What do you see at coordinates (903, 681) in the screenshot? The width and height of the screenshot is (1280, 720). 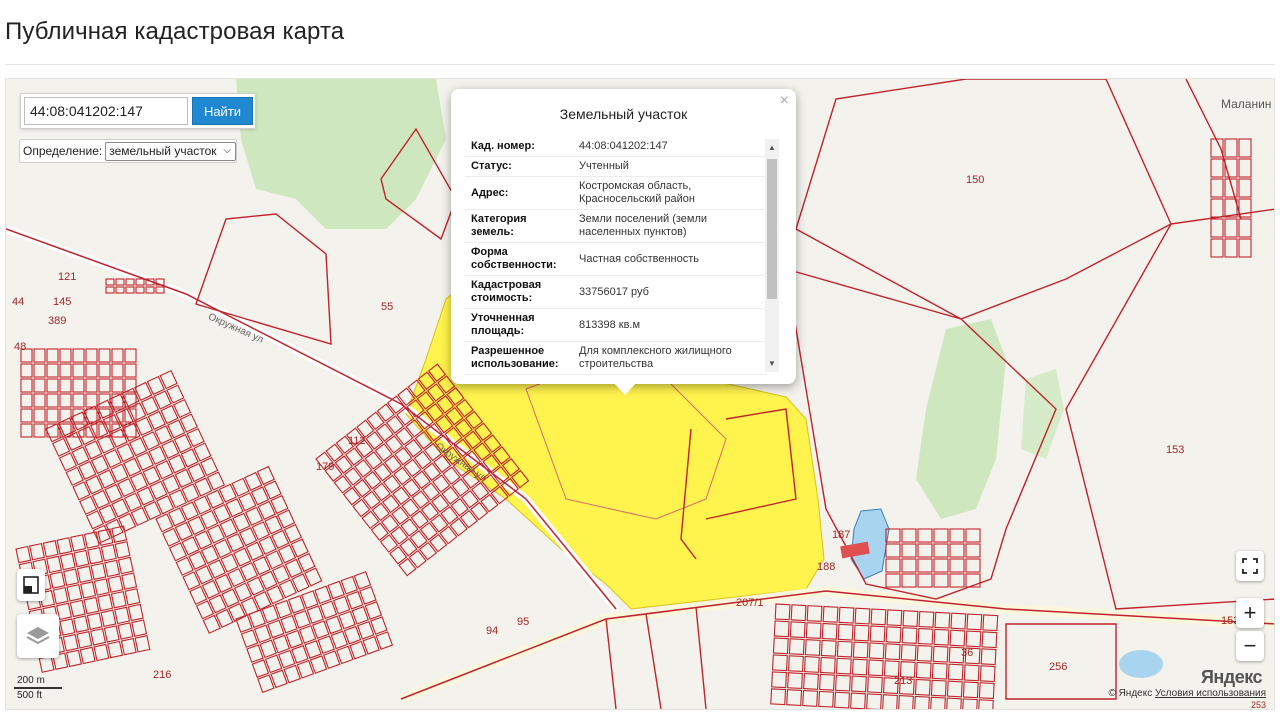 I see `parcel-label: 213` at bounding box center [903, 681].